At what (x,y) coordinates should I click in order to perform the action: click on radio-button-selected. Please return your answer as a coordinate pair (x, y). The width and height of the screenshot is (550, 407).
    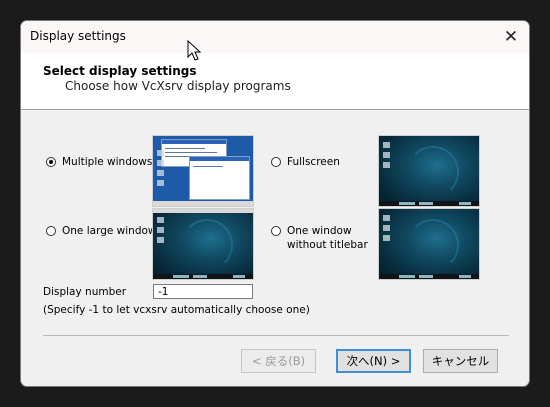
    Looking at the image, I should click on (51, 162).